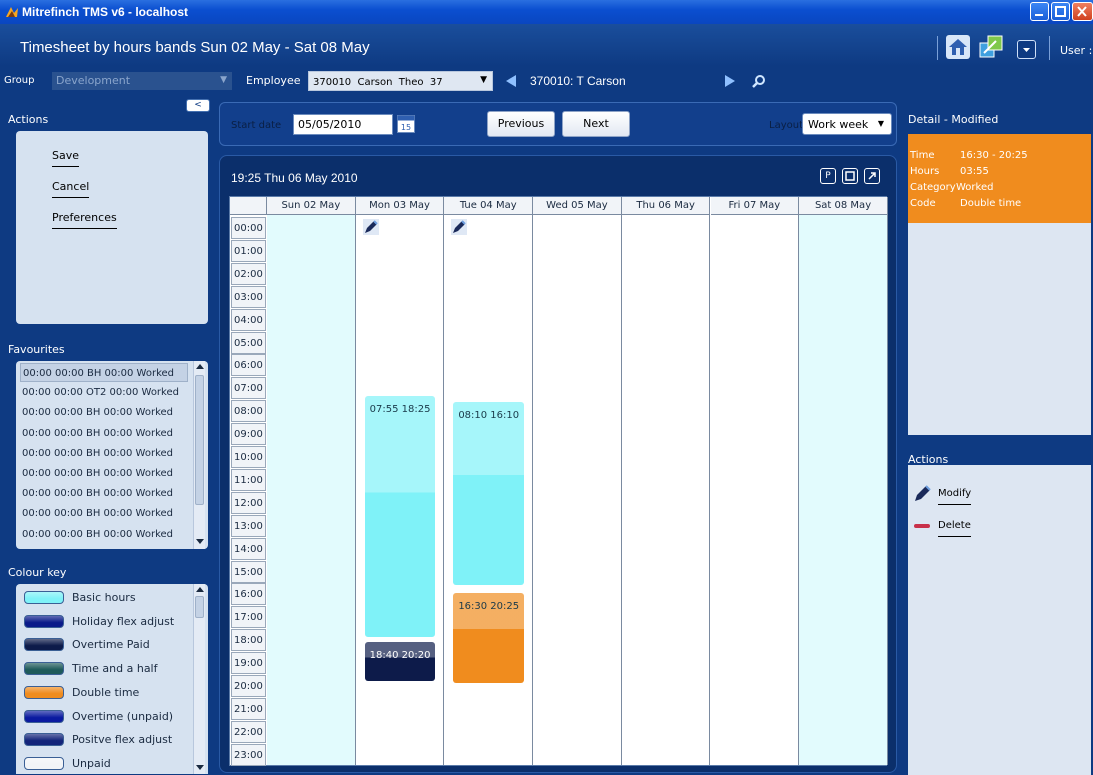 The image size is (1093, 775). I want to click on hour-label: 20:00, so click(248, 686).